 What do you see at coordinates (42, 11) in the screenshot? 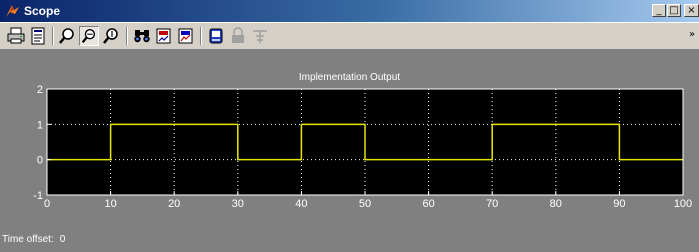
I see `window-title: Scope` at bounding box center [42, 11].